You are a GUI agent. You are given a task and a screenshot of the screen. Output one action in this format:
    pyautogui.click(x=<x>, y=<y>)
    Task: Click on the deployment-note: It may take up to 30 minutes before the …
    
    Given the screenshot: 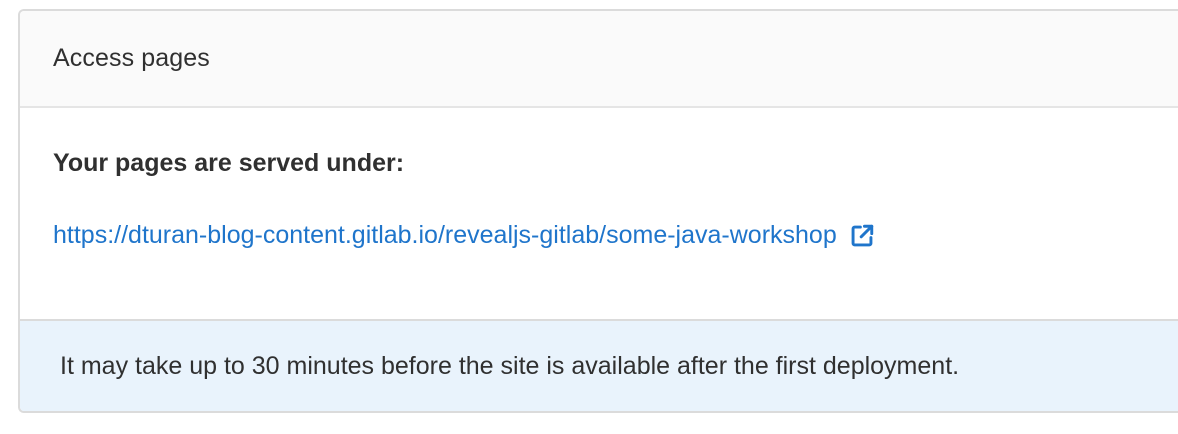 What is the action you would take?
    pyautogui.click(x=510, y=365)
    